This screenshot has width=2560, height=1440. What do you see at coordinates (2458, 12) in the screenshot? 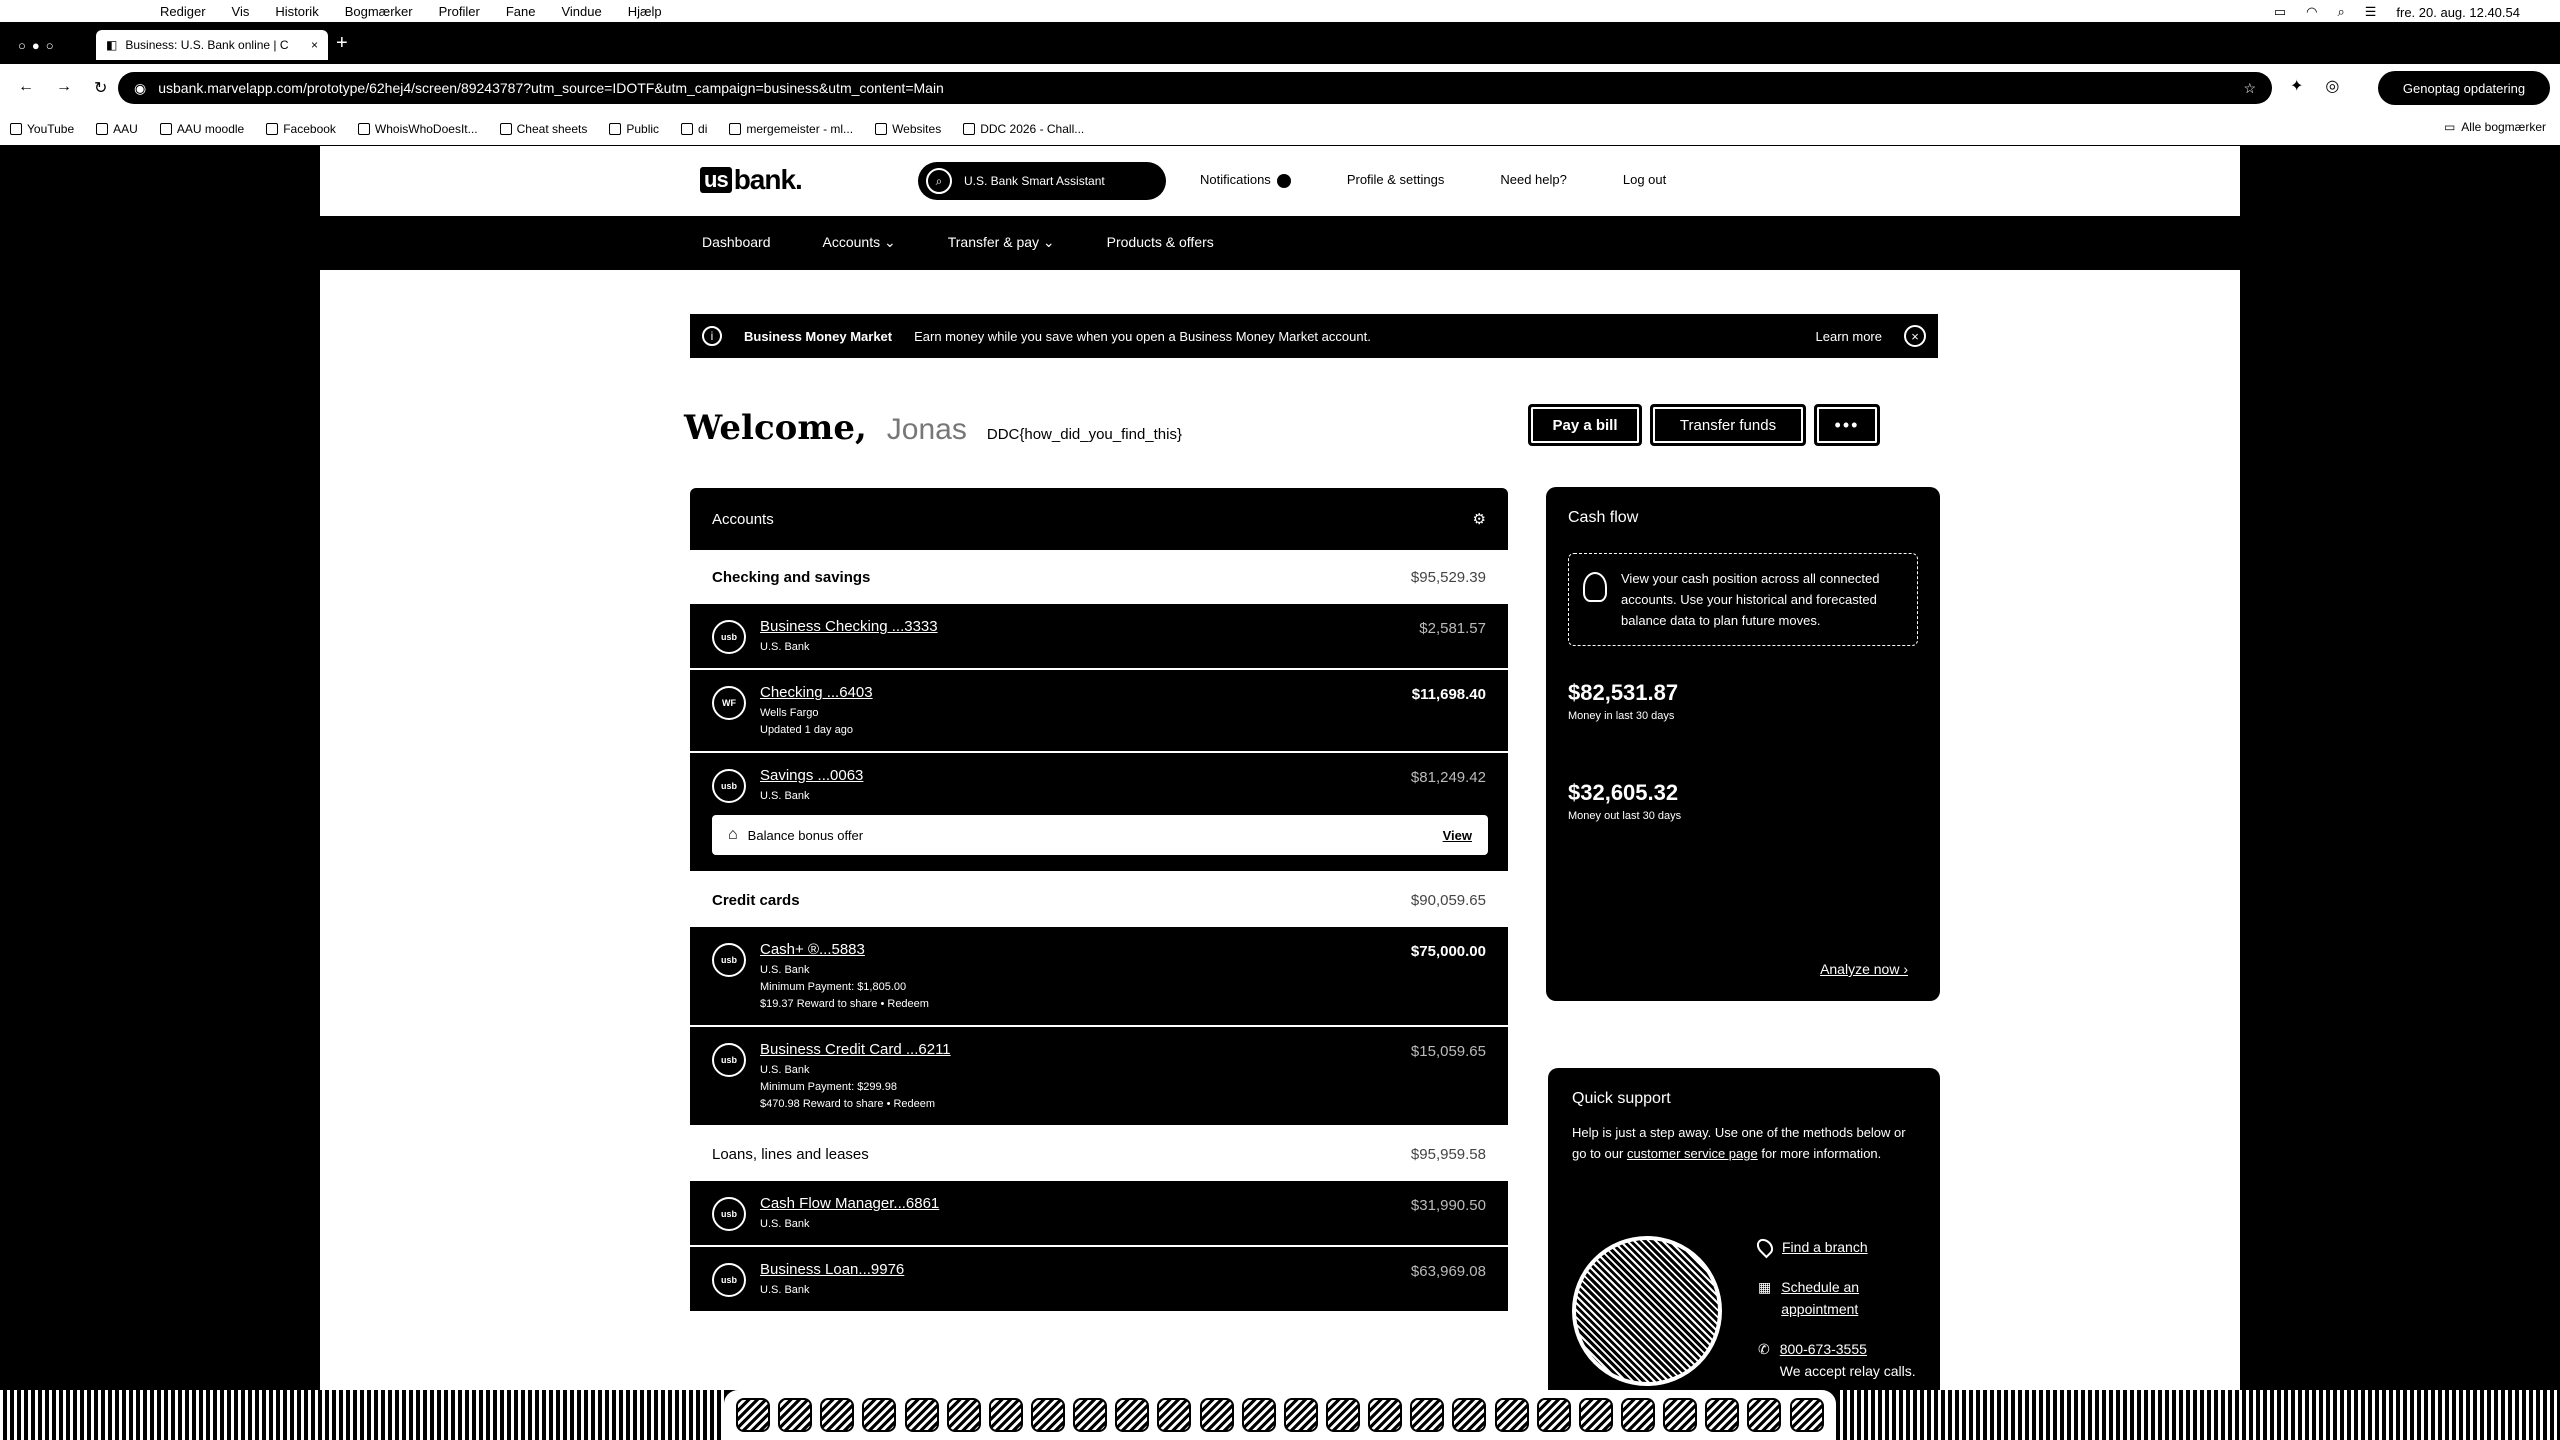
I see `menu-clock: fre. 20. aug. 12.40.54` at bounding box center [2458, 12].